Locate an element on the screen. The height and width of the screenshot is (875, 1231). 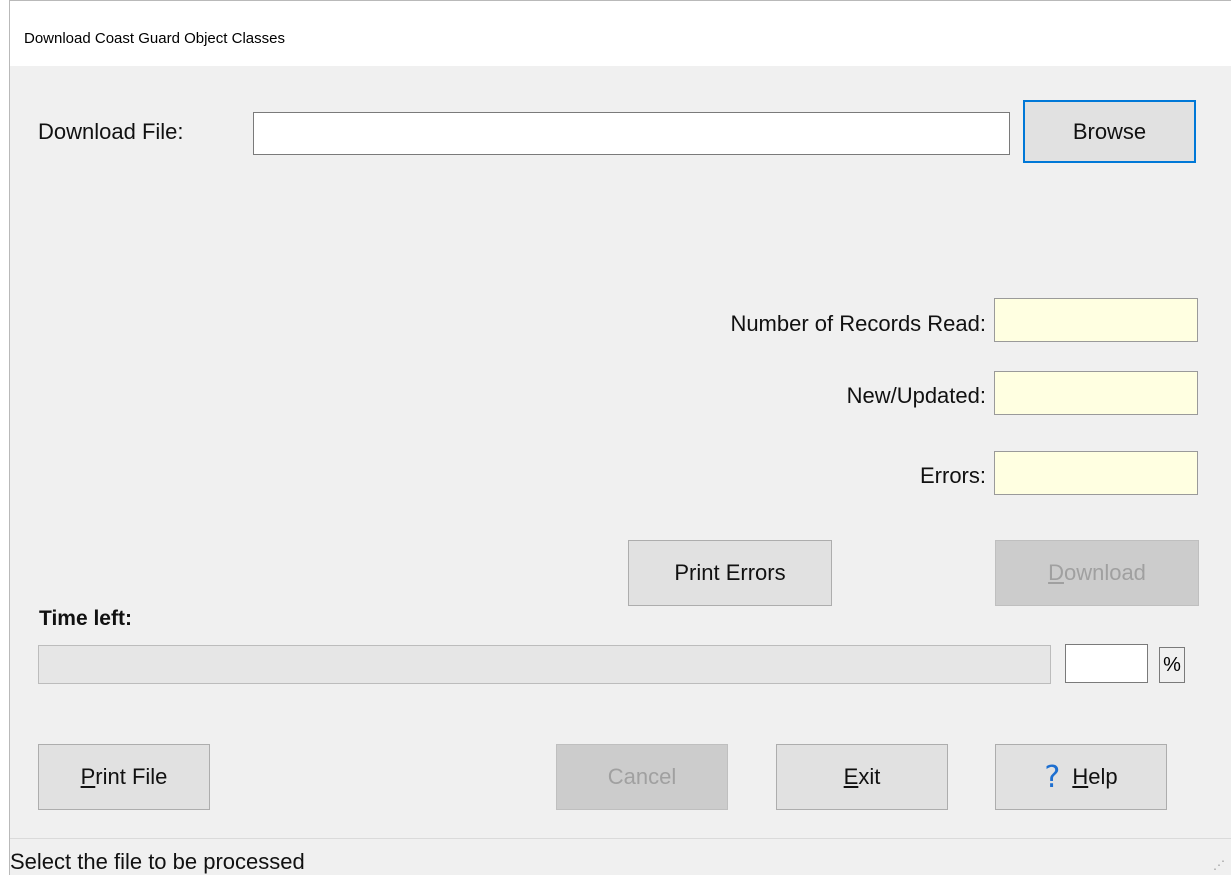
errors-field is located at coordinates (1096, 473).